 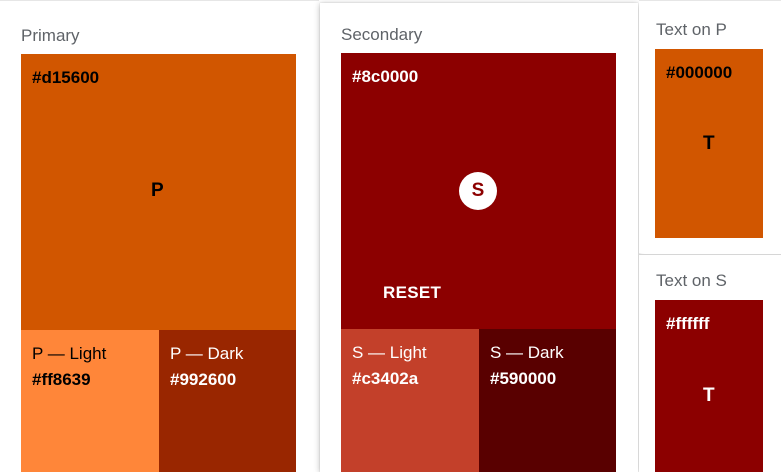 What do you see at coordinates (69, 353) in the screenshot?
I see `primary-light-label: P — Light` at bounding box center [69, 353].